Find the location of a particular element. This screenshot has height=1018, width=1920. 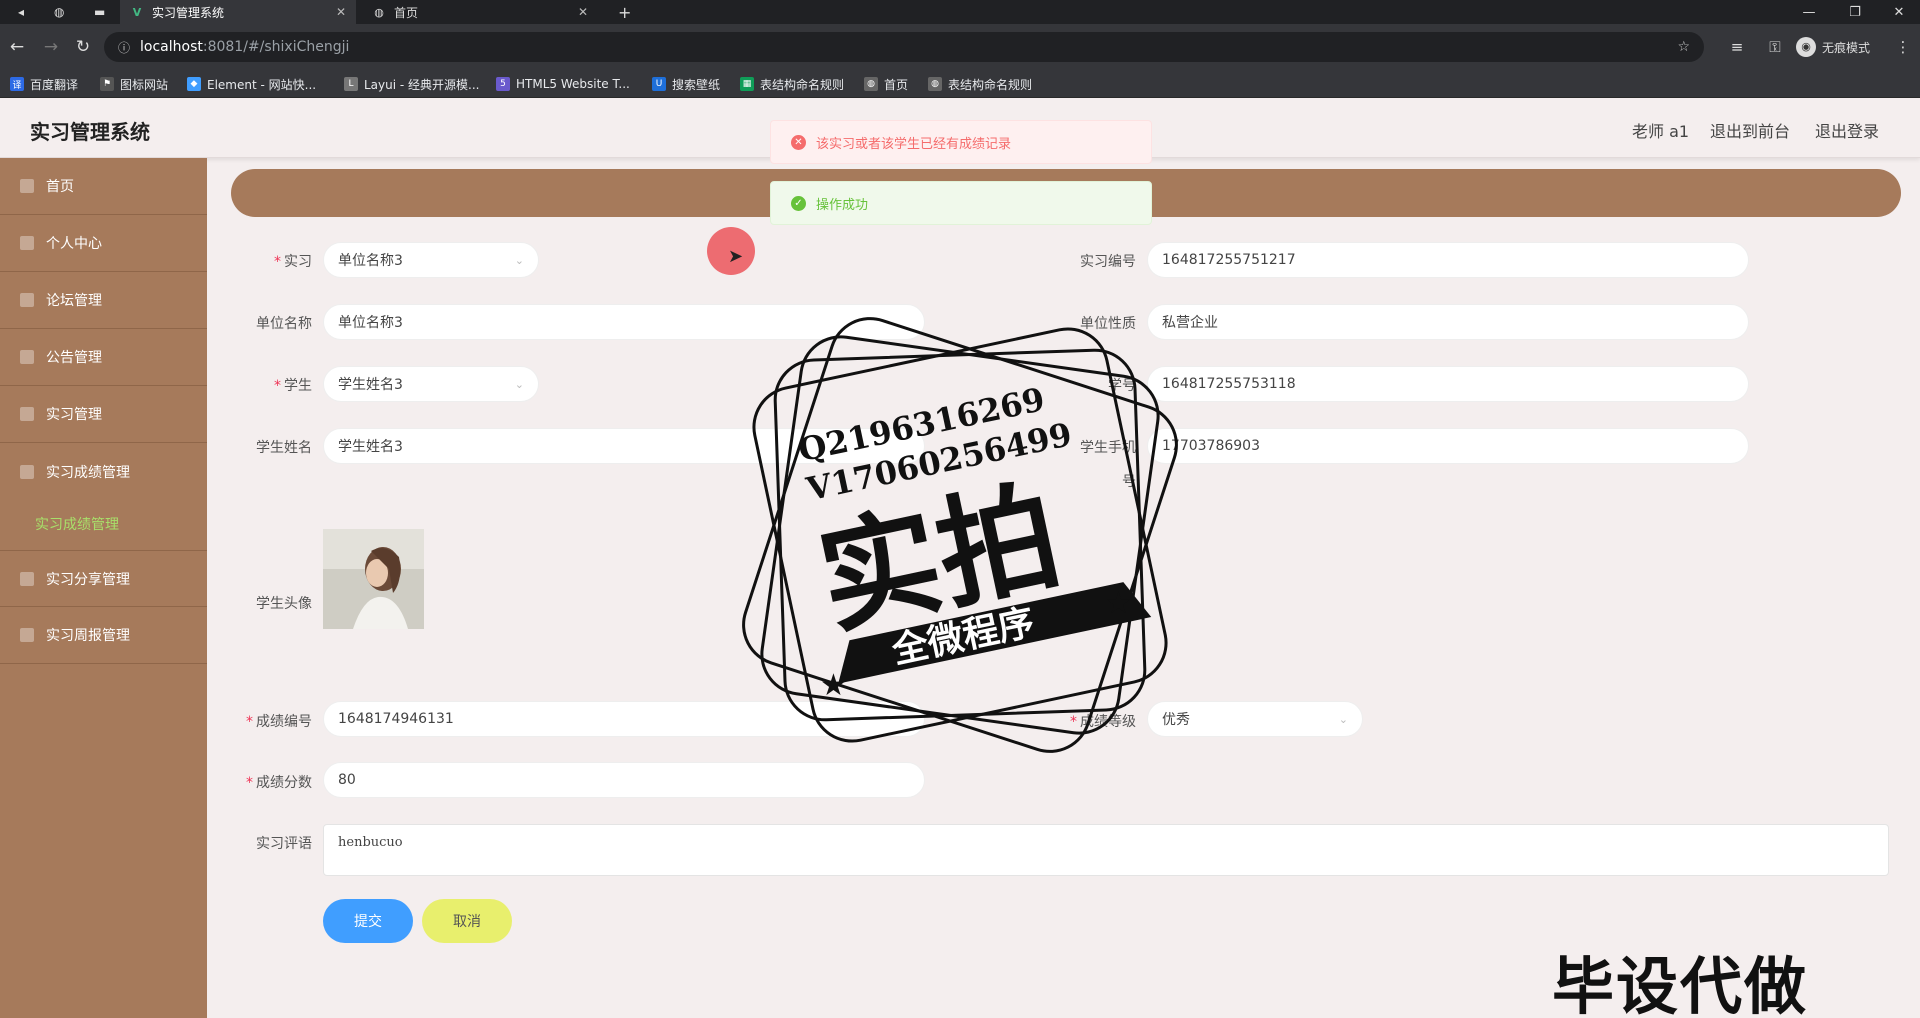

sidebar-item-weekly: 实习周报管理 is located at coordinates (103, 635).